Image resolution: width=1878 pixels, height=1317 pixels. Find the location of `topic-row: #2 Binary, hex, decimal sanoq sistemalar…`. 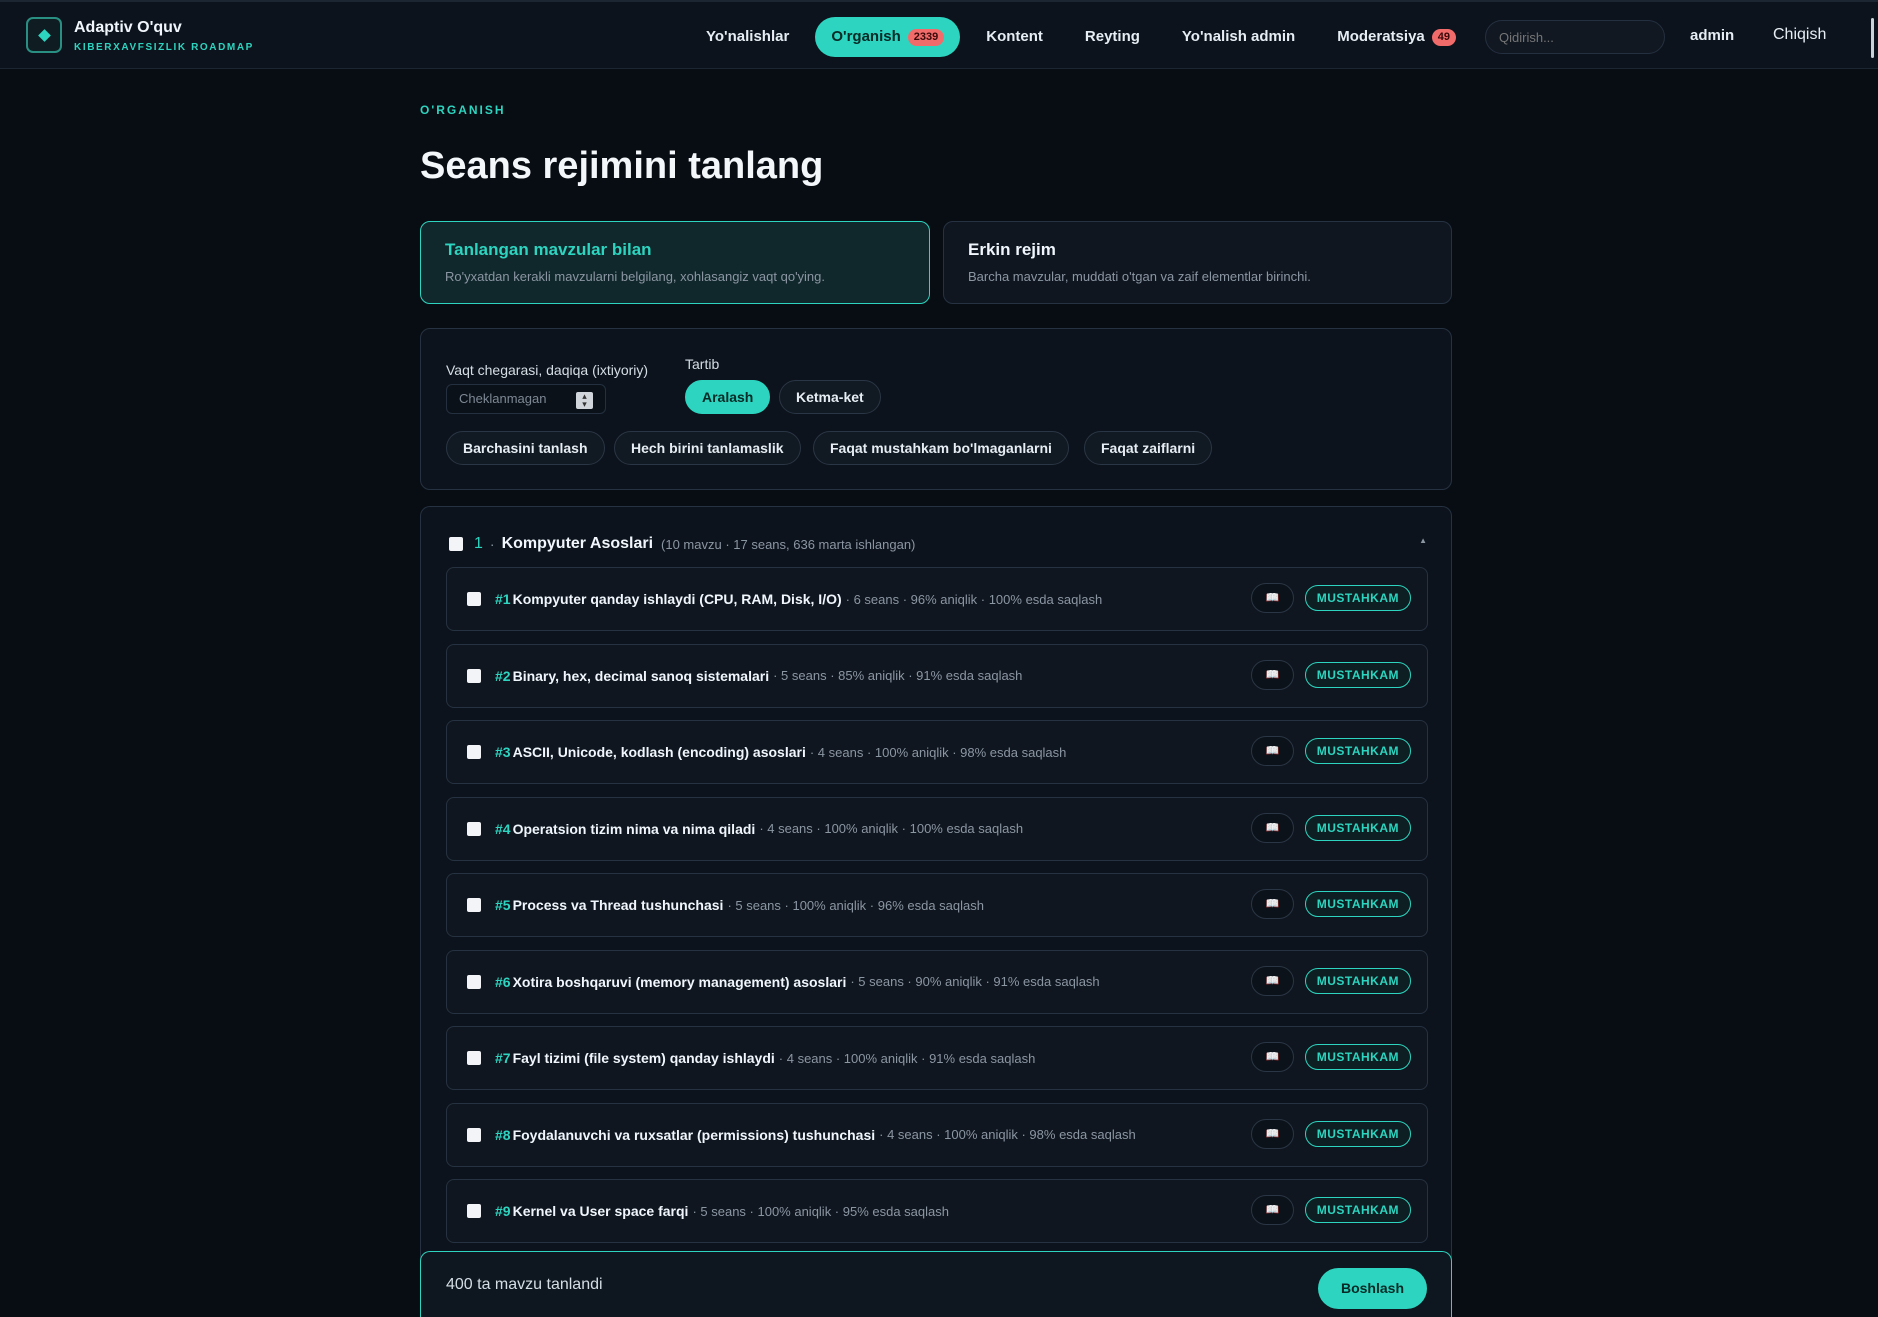

topic-row: #2 Binary, hex, decimal sanoq sistemalar… is located at coordinates (937, 675).